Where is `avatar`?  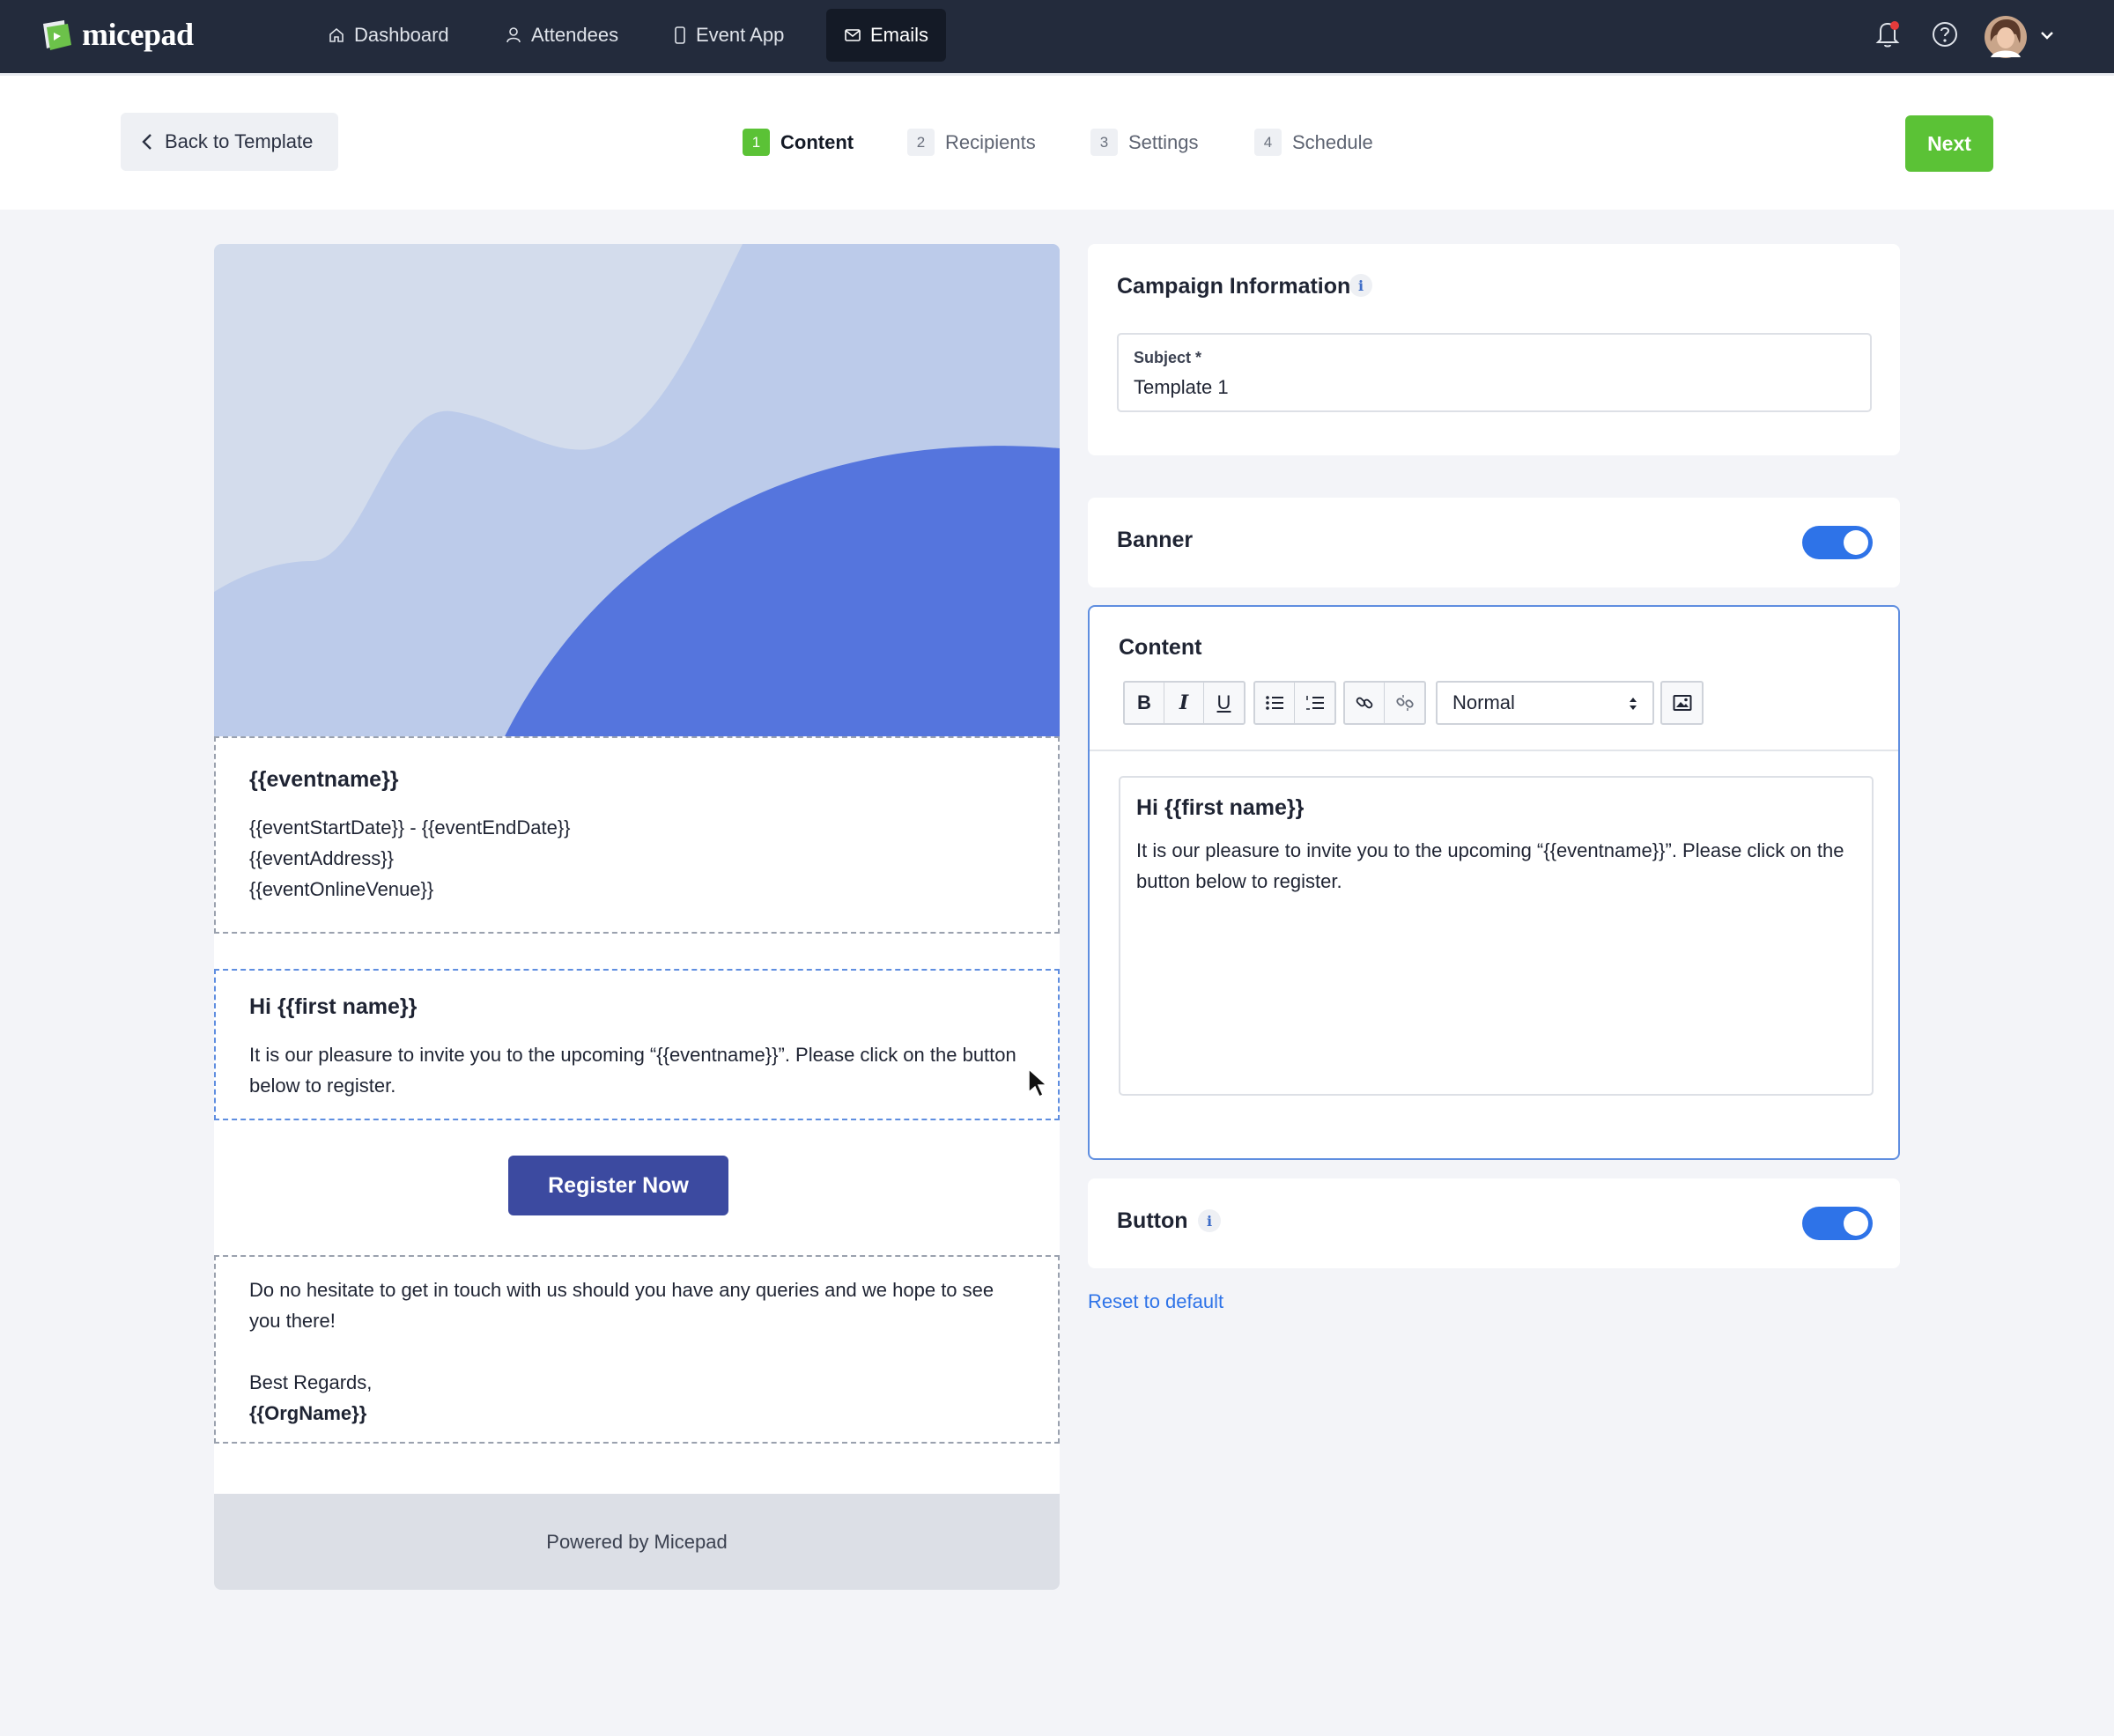 avatar is located at coordinates (2006, 39).